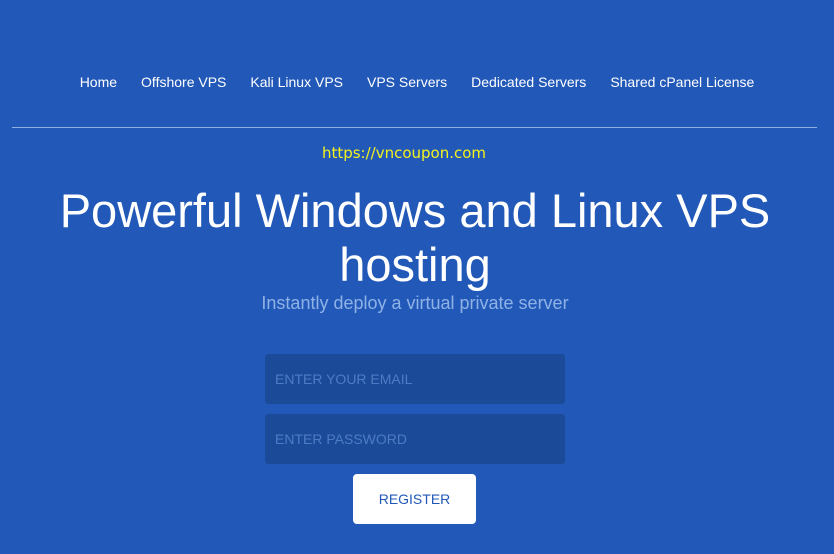  I want to click on nav-item-offshore-vps: Offshore VPS, so click(183, 82).